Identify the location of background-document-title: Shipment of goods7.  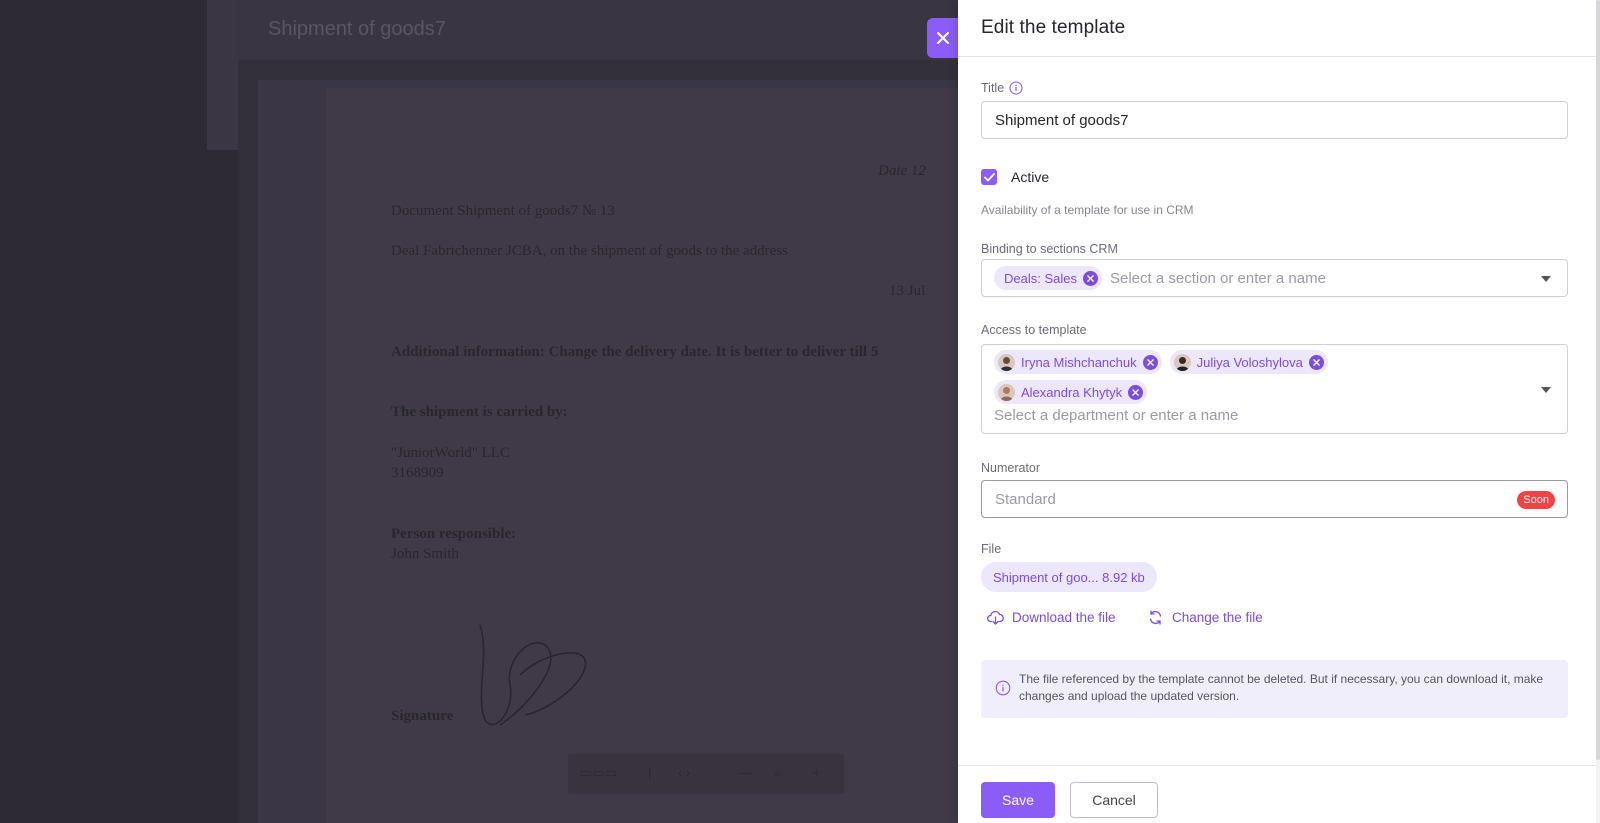
(357, 29).